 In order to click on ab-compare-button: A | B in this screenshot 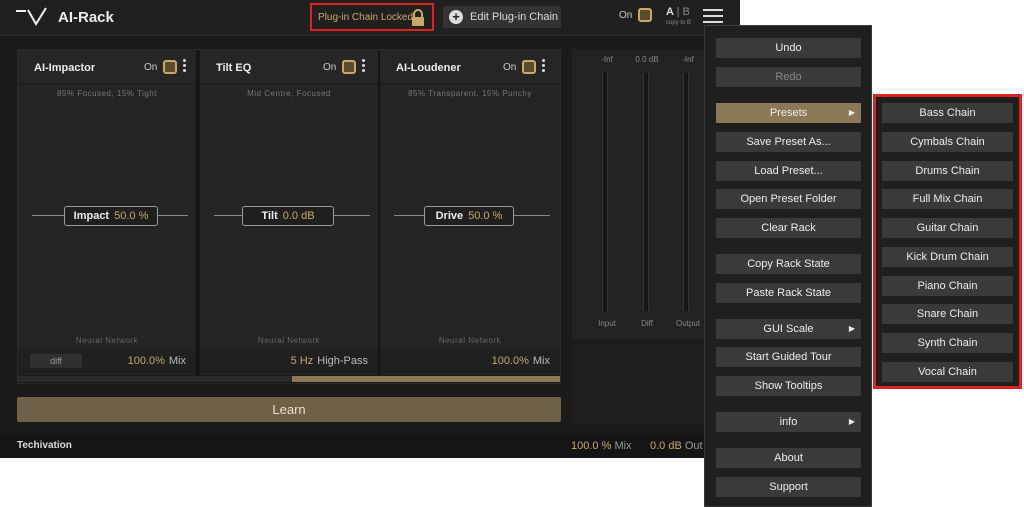, I will do `click(678, 12)`.